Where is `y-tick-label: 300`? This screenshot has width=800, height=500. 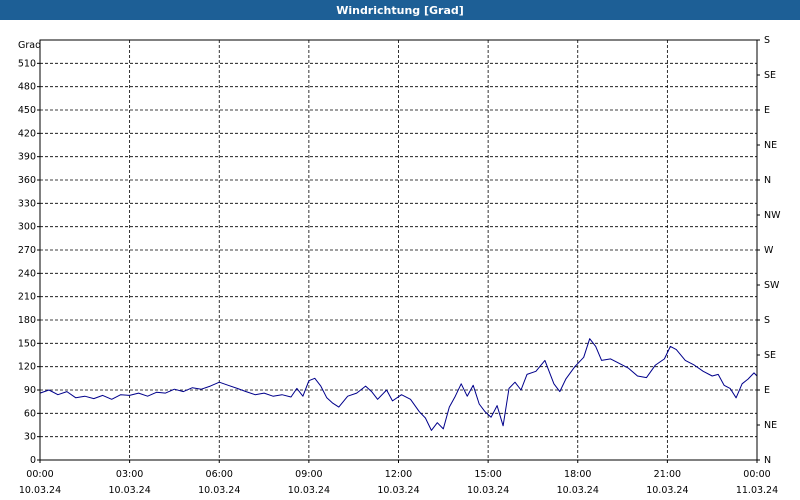 y-tick-label: 300 is located at coordinates (27, 227).